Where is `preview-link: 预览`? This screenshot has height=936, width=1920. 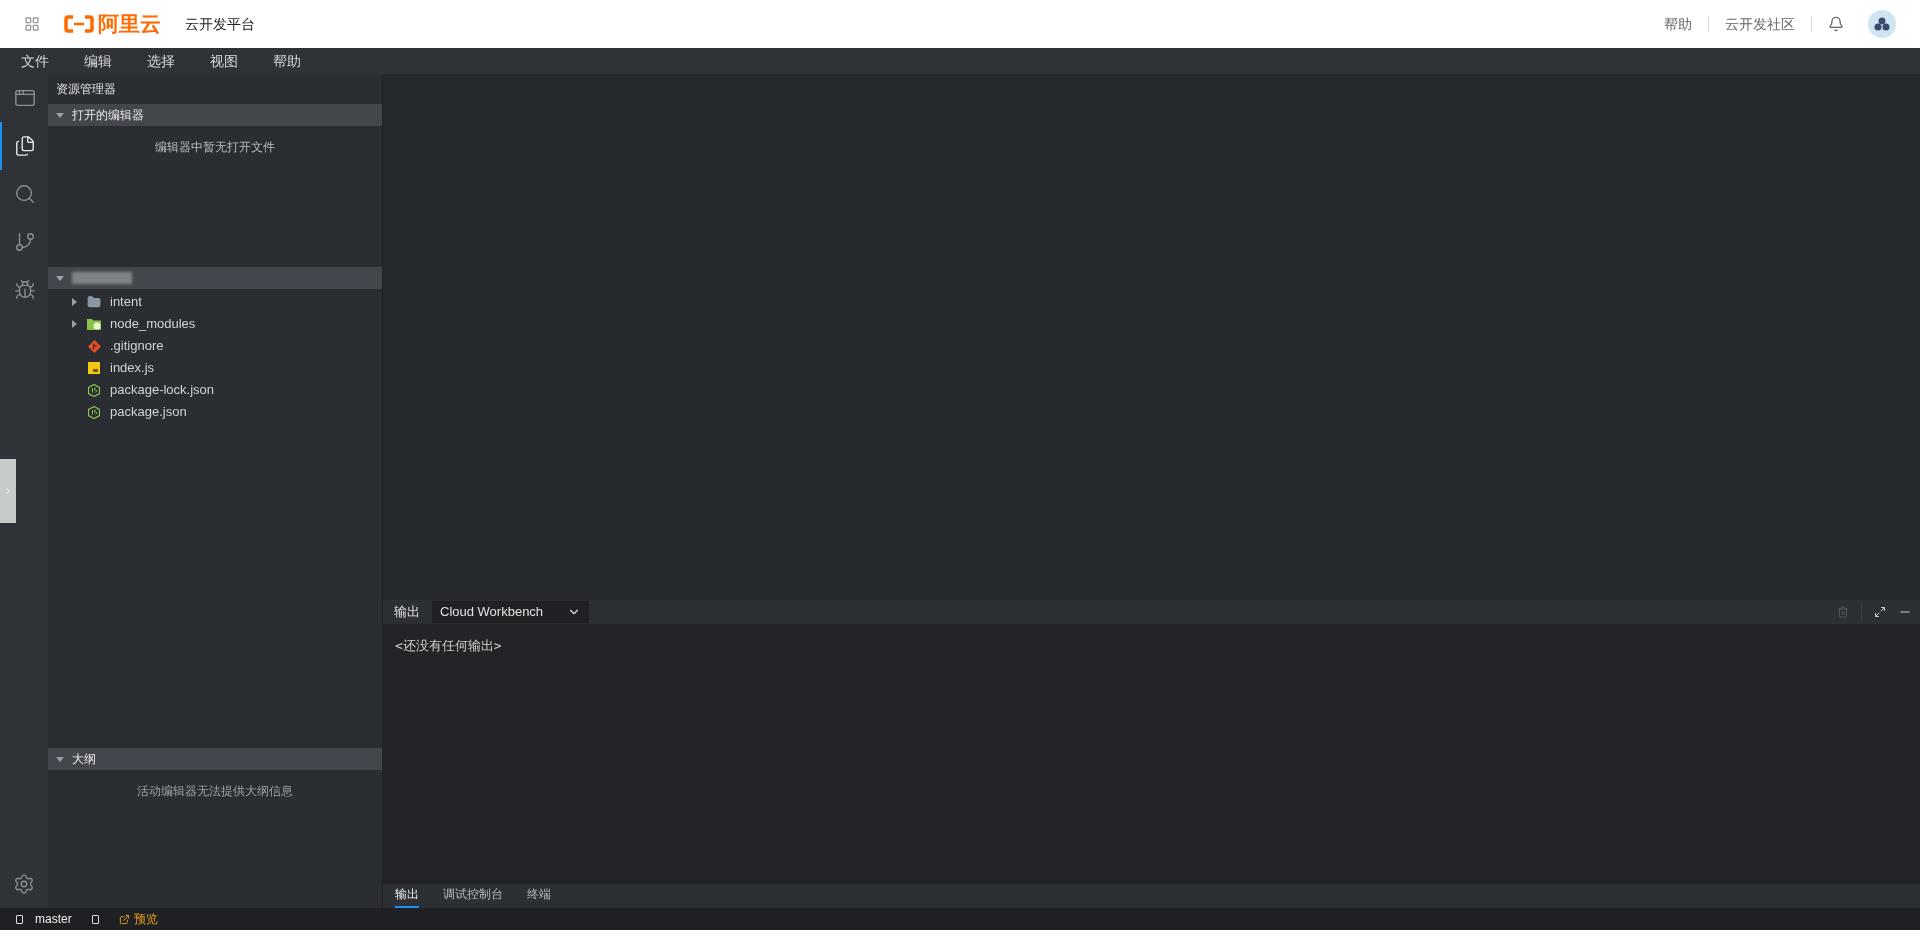 preview-link: 预览 is located at coordinates (145, 919).